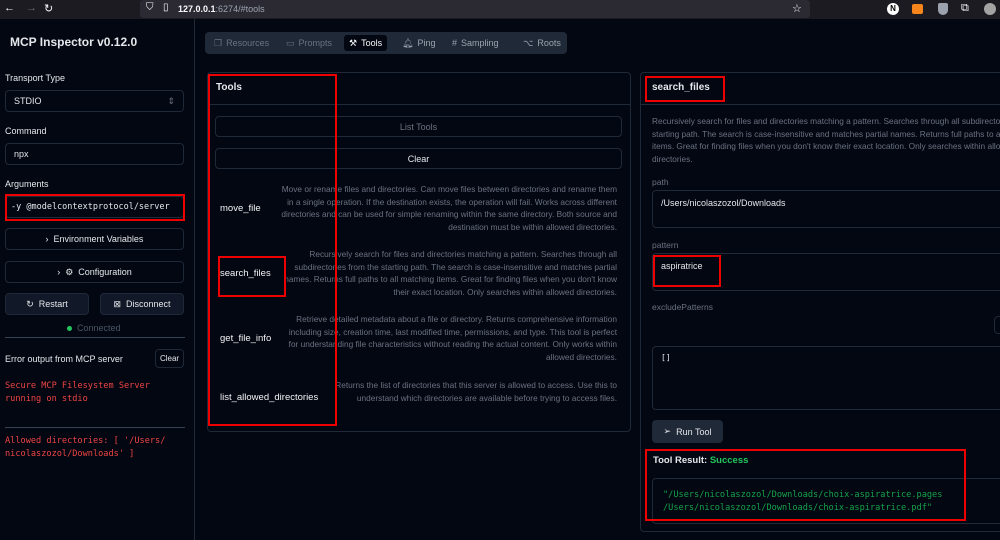  I want to click on configuration-button: › ⚙ Configuration, so click(94, 272).